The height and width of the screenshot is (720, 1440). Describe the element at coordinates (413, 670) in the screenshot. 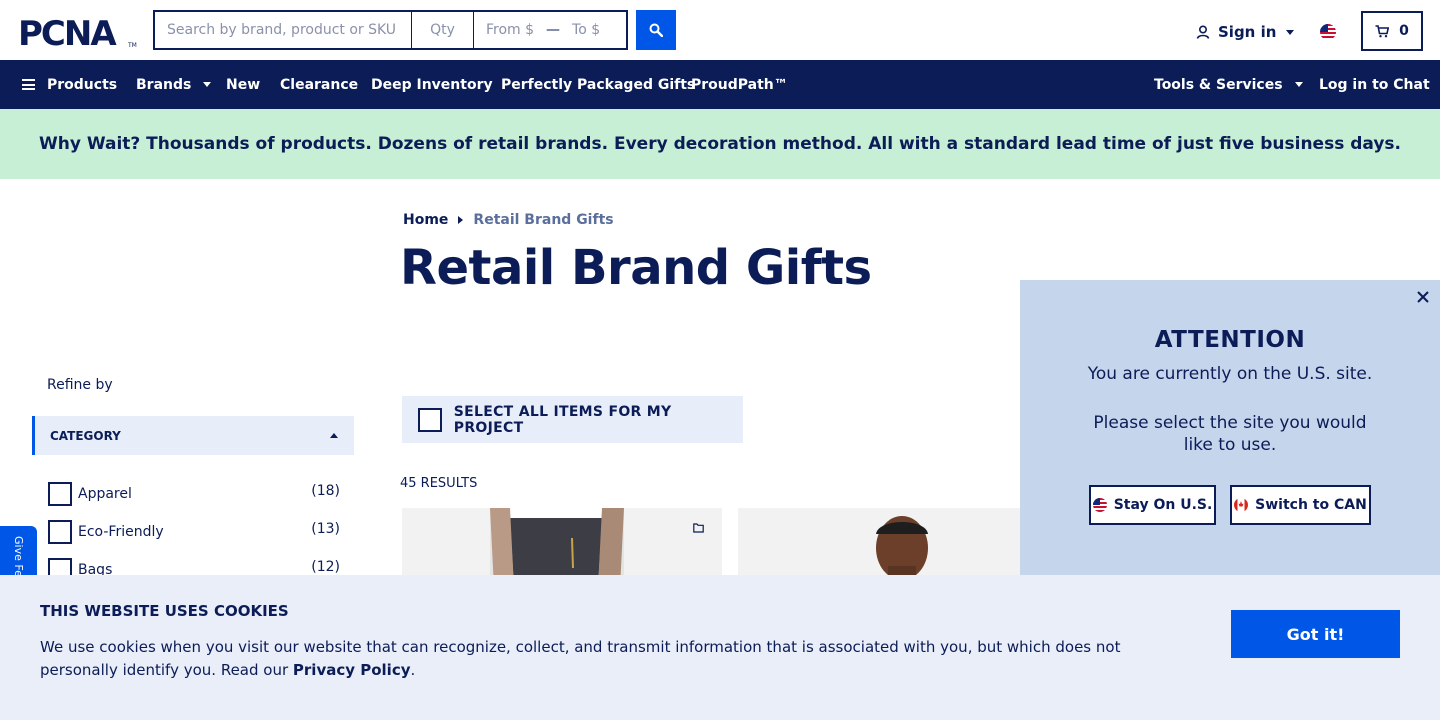

I see `cookie-text-end: .` at that location.